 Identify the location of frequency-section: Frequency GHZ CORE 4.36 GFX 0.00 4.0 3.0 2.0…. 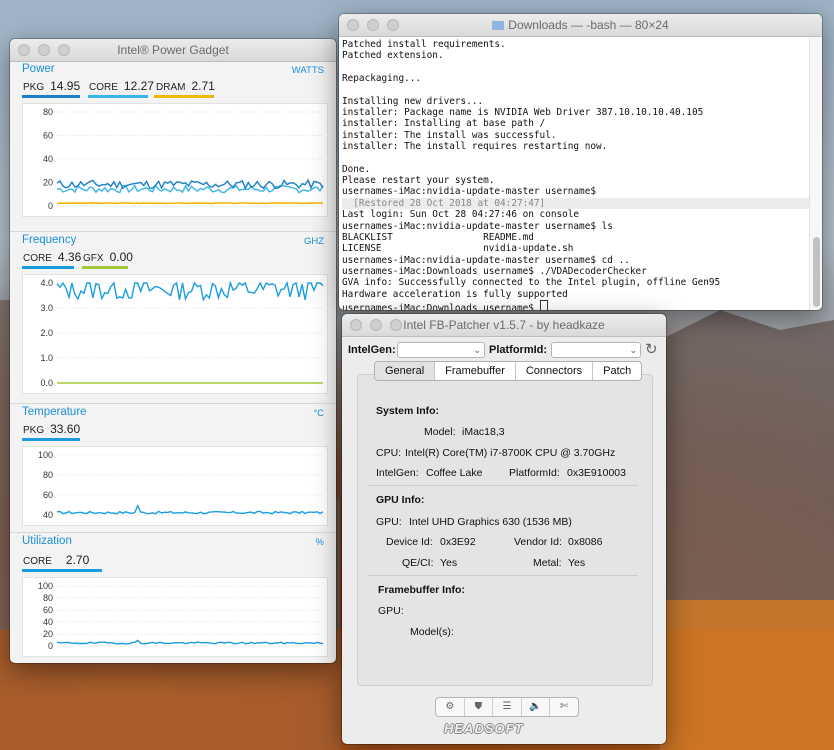
(173, 317).